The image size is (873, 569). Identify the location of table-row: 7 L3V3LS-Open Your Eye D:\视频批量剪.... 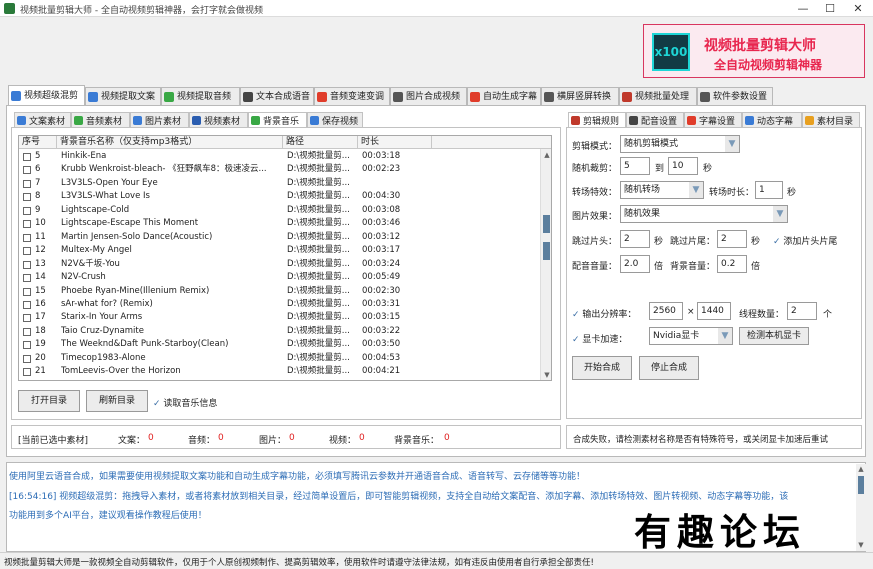
(279, 183).